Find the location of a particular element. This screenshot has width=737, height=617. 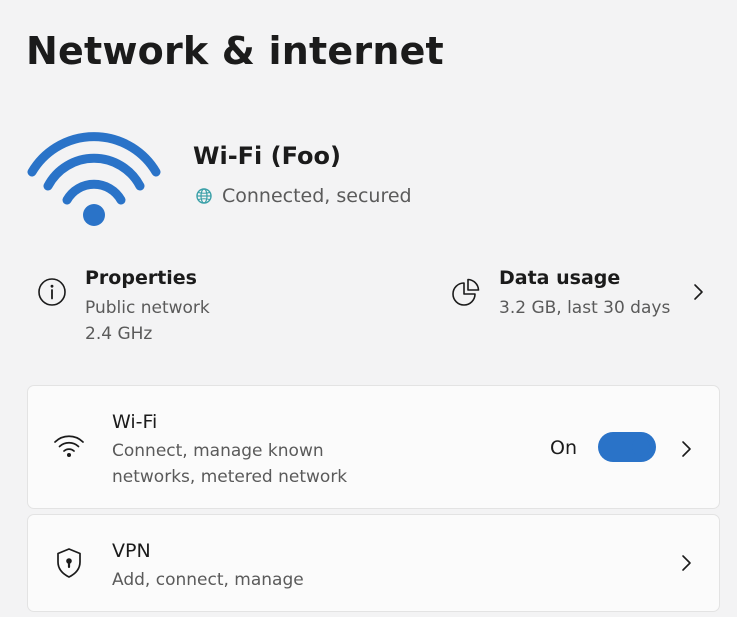

properties-title: Properties is located at coordinates (141, 278).